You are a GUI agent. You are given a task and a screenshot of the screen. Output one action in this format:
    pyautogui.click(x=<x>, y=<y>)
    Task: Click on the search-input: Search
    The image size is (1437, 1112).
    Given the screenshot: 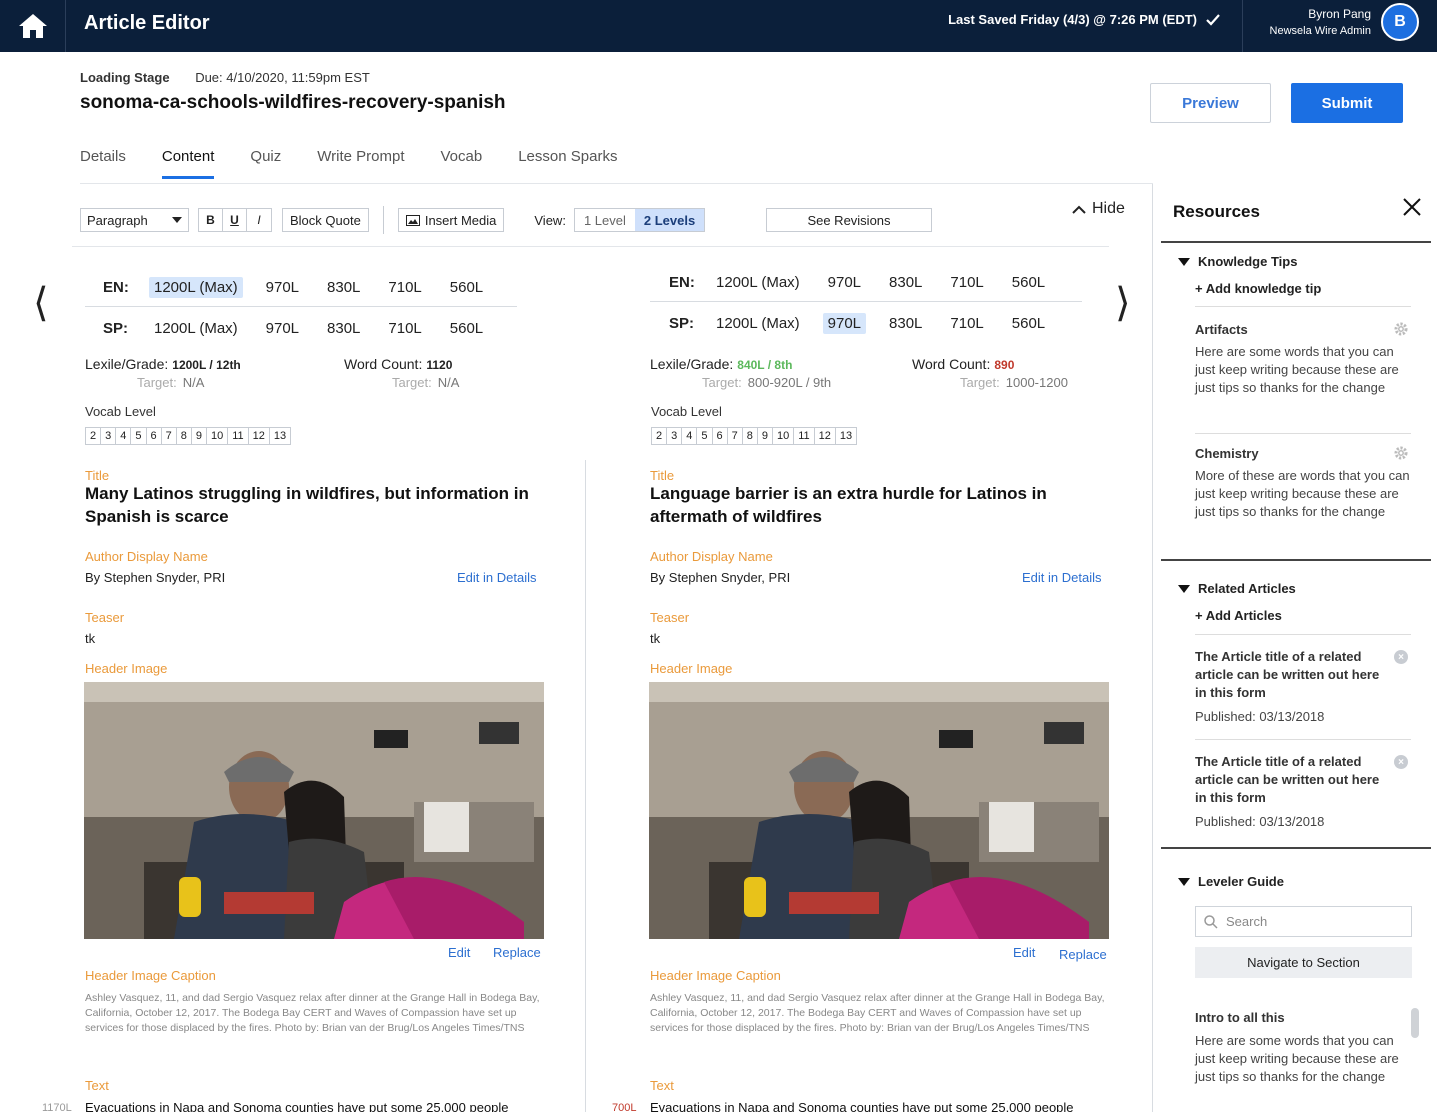 What is the action you would take?
    pyautogui.click(x=1303, y=921)
    